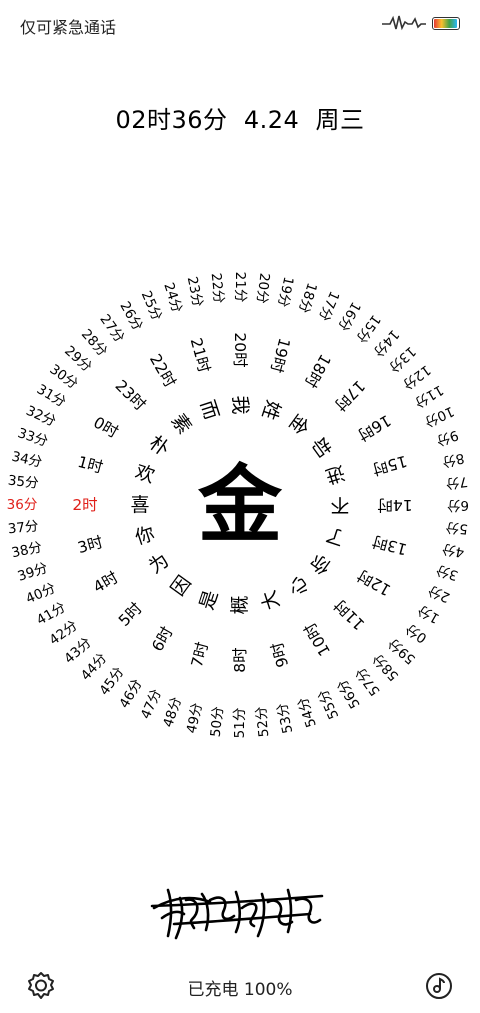 The height and width of the screenshot is (1013, 480). What do you see at coordinates (447, 572) in the screenshot?
I see `minute-label: 3分` at bounding box center [447, 572].